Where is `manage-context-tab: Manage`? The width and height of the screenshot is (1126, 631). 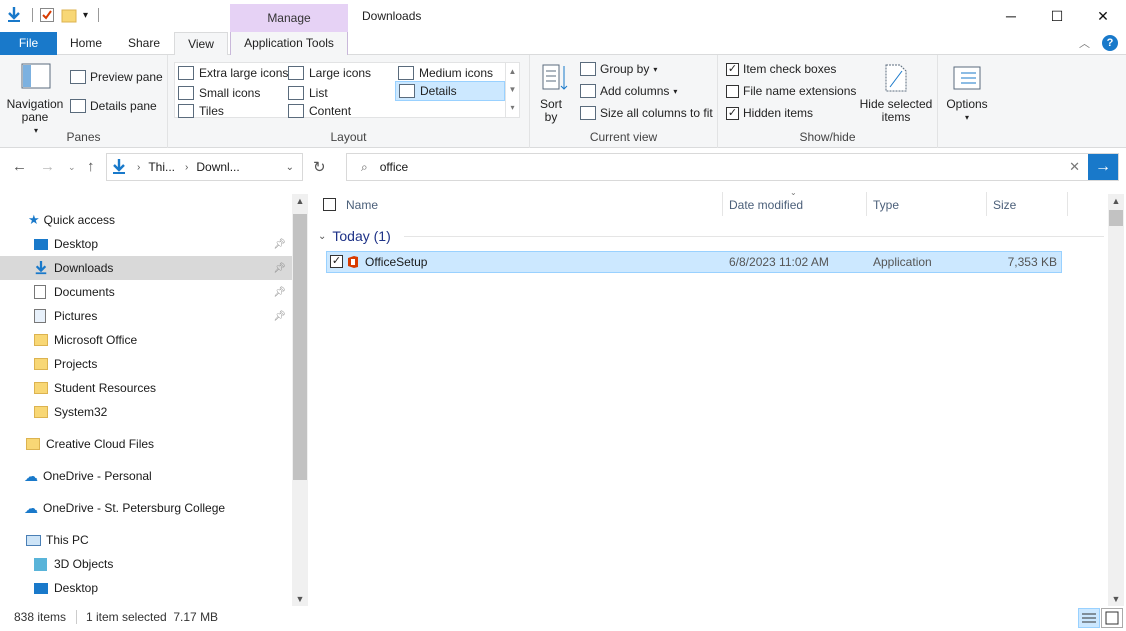 manage-context-tab: Manage is located at coordinates (289, 18).